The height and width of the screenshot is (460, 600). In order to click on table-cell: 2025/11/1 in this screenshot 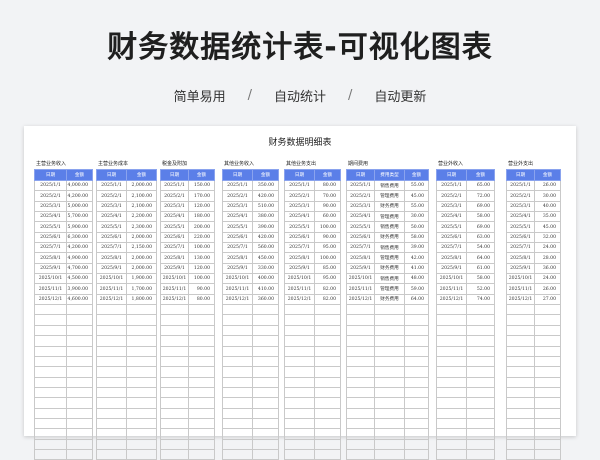, I will do `click(174, 289)`.